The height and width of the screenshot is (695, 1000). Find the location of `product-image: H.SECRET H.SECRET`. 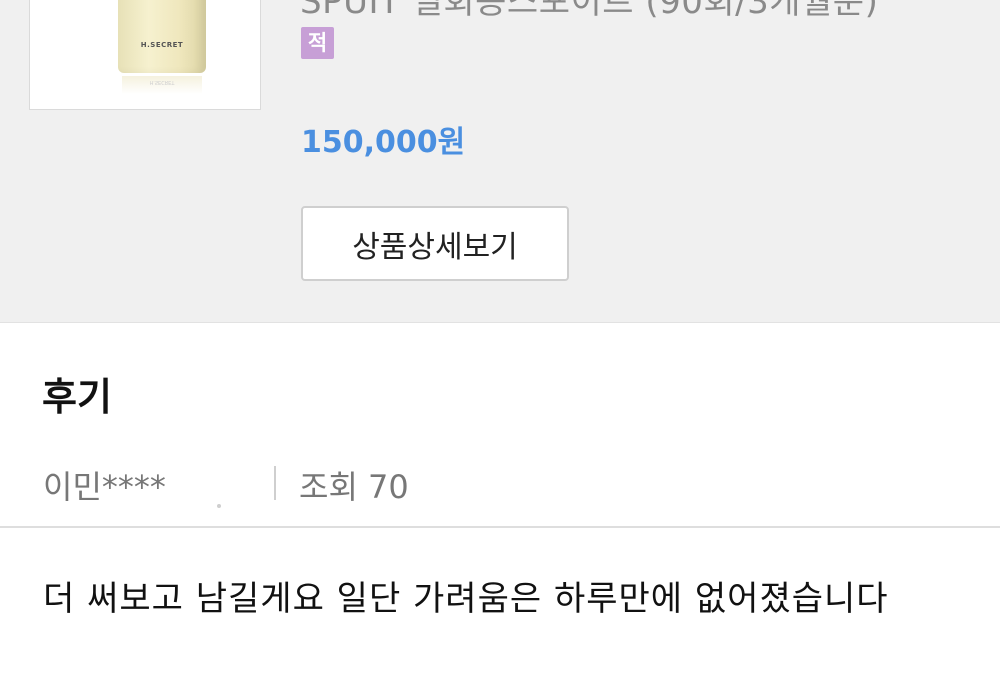

product-image: H.SECRET H.SECRET is located at coordinates (145, 55).